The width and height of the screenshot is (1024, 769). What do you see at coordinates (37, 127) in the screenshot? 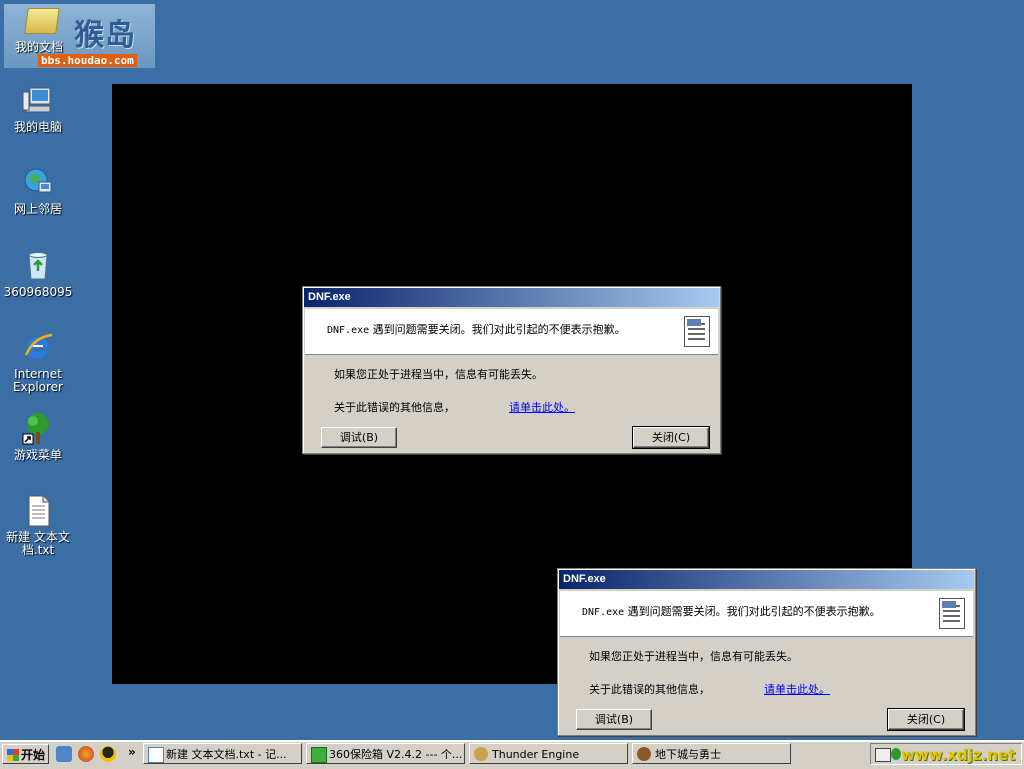
I see `desktop-icon-label: 我的电脑` at bounding box center [37, 127].